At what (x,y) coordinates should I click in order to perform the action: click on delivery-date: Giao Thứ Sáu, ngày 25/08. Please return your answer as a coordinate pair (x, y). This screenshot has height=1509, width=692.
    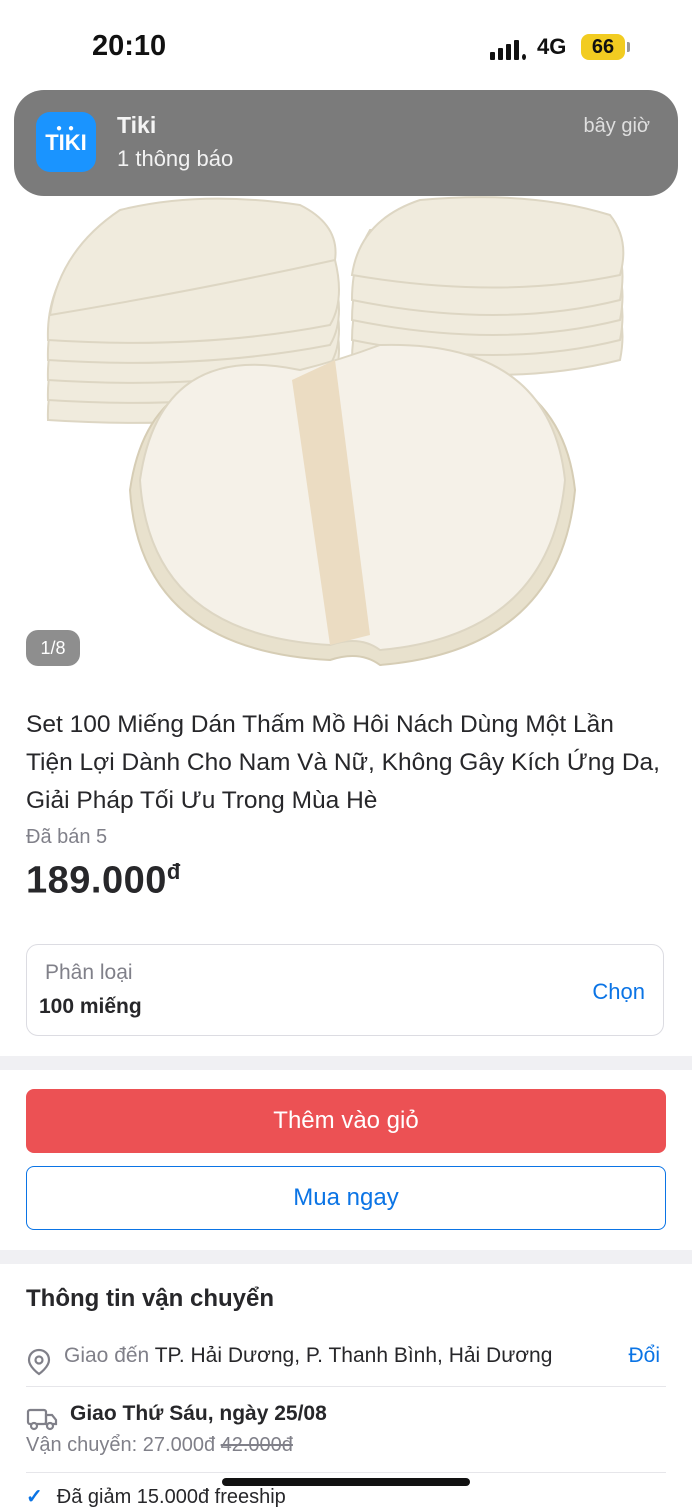
    Looking at the image, I should click on (198, 1413).